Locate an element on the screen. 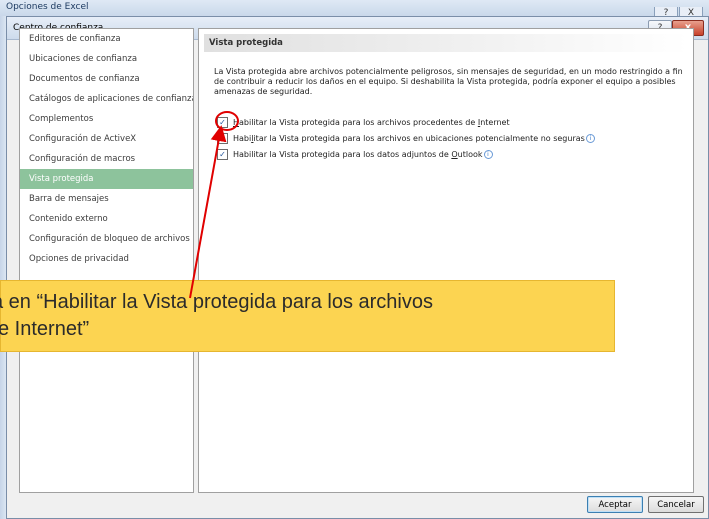 The height and width of the screenshot is (519, 709). highlight-circle is located at coordinates (227, 121).